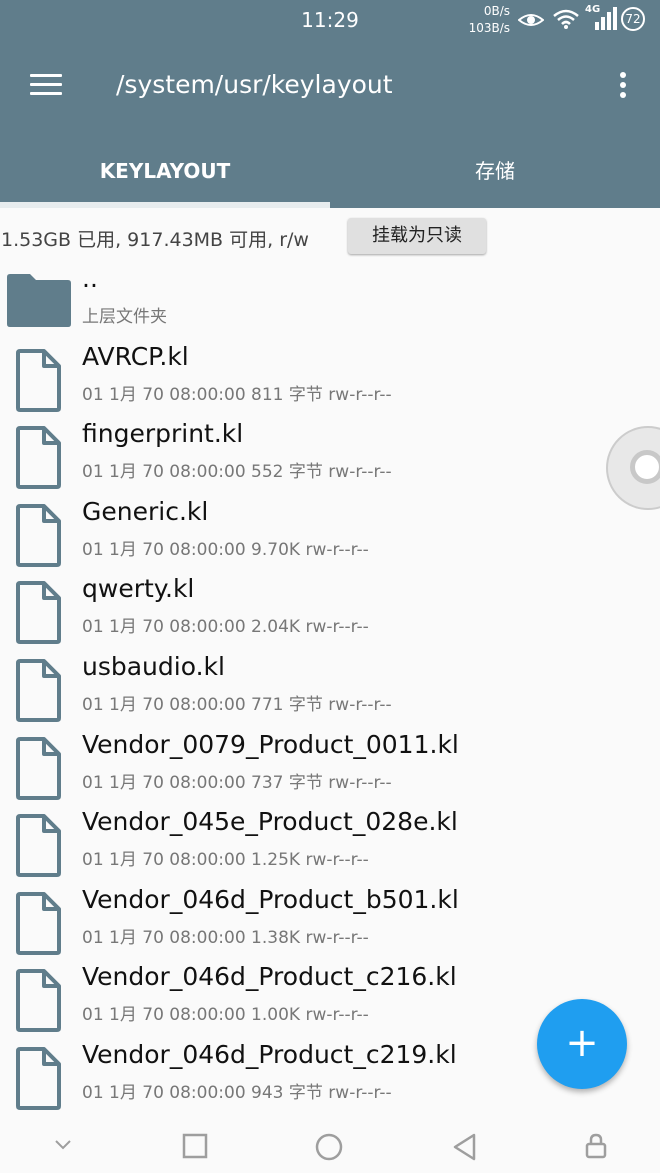 The width and height of the screenshot is (660, 1173). I want to click on item-name: .., so click(90, 278).